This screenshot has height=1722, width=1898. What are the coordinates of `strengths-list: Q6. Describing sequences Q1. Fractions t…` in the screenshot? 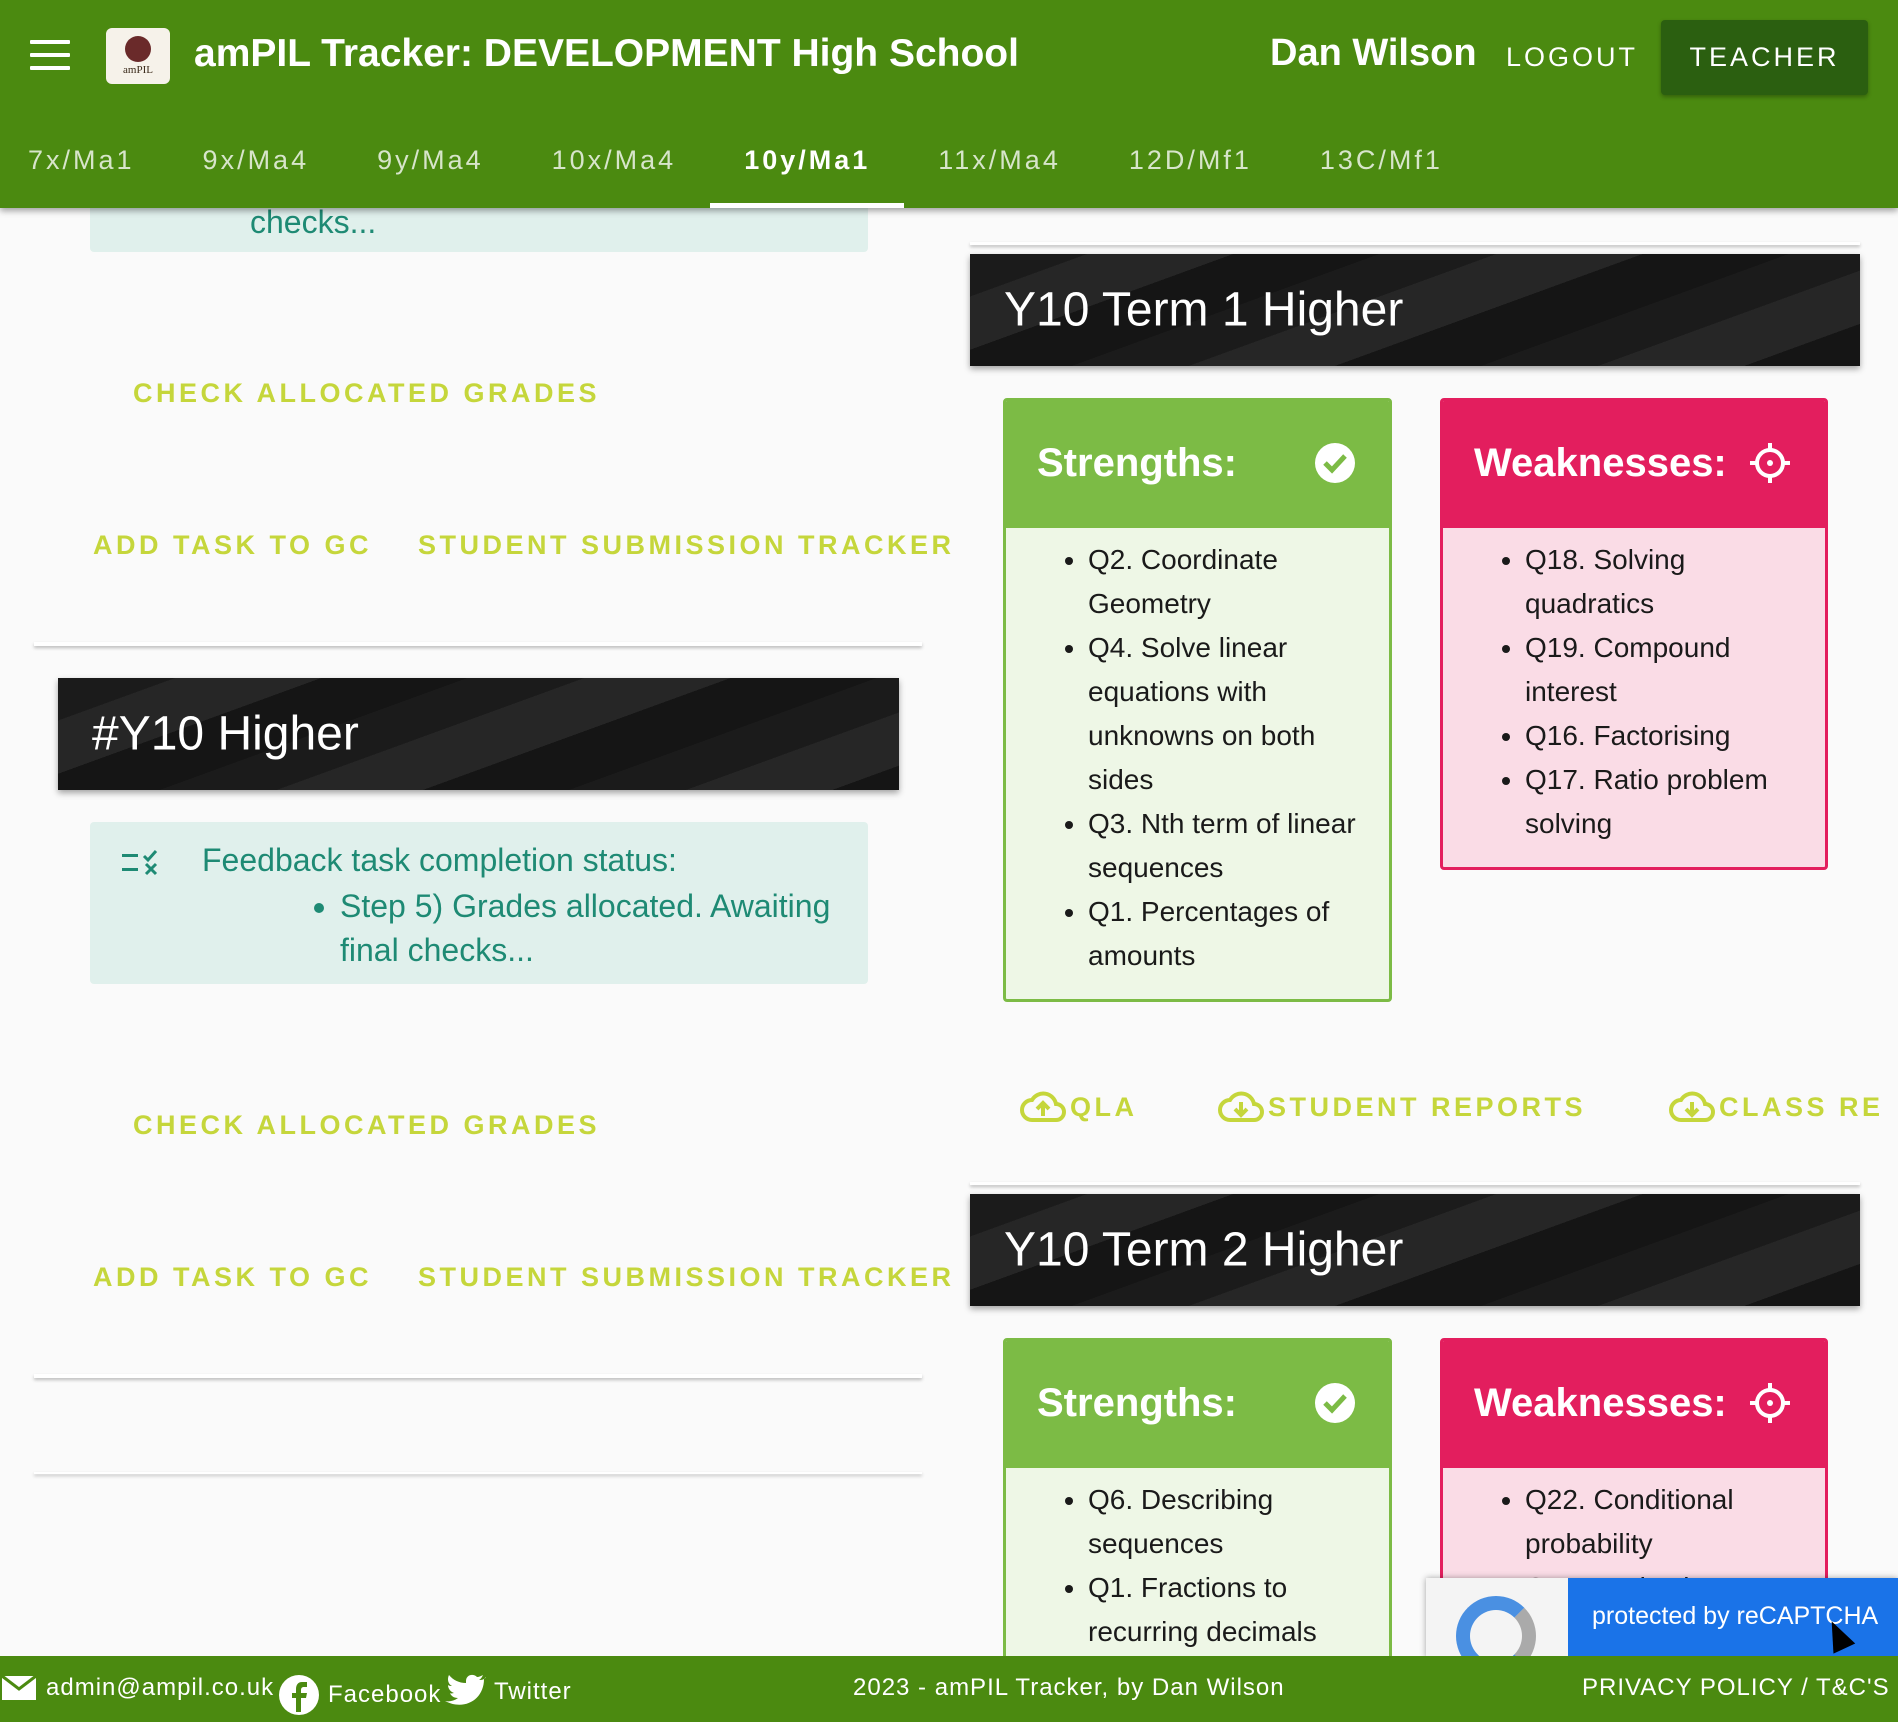 It's located at (1197, 1562).